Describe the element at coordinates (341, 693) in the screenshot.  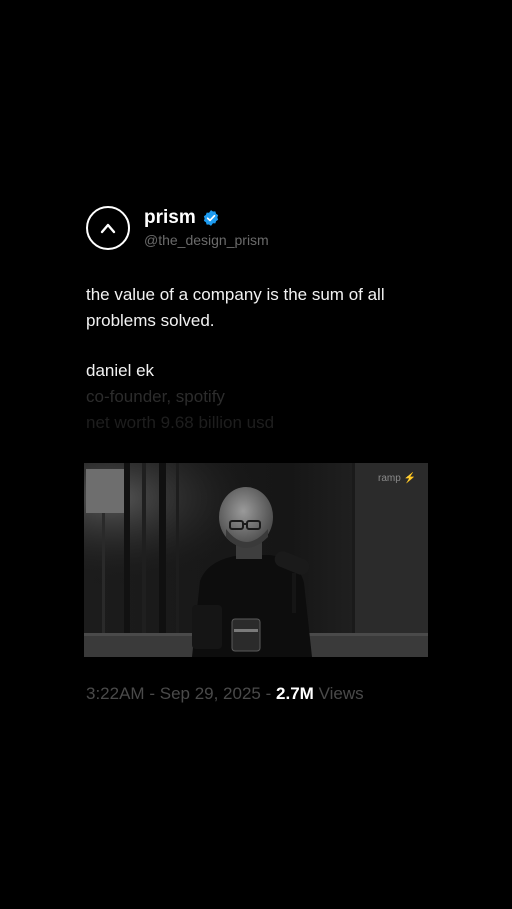
I see `views-label: Views` at that location.